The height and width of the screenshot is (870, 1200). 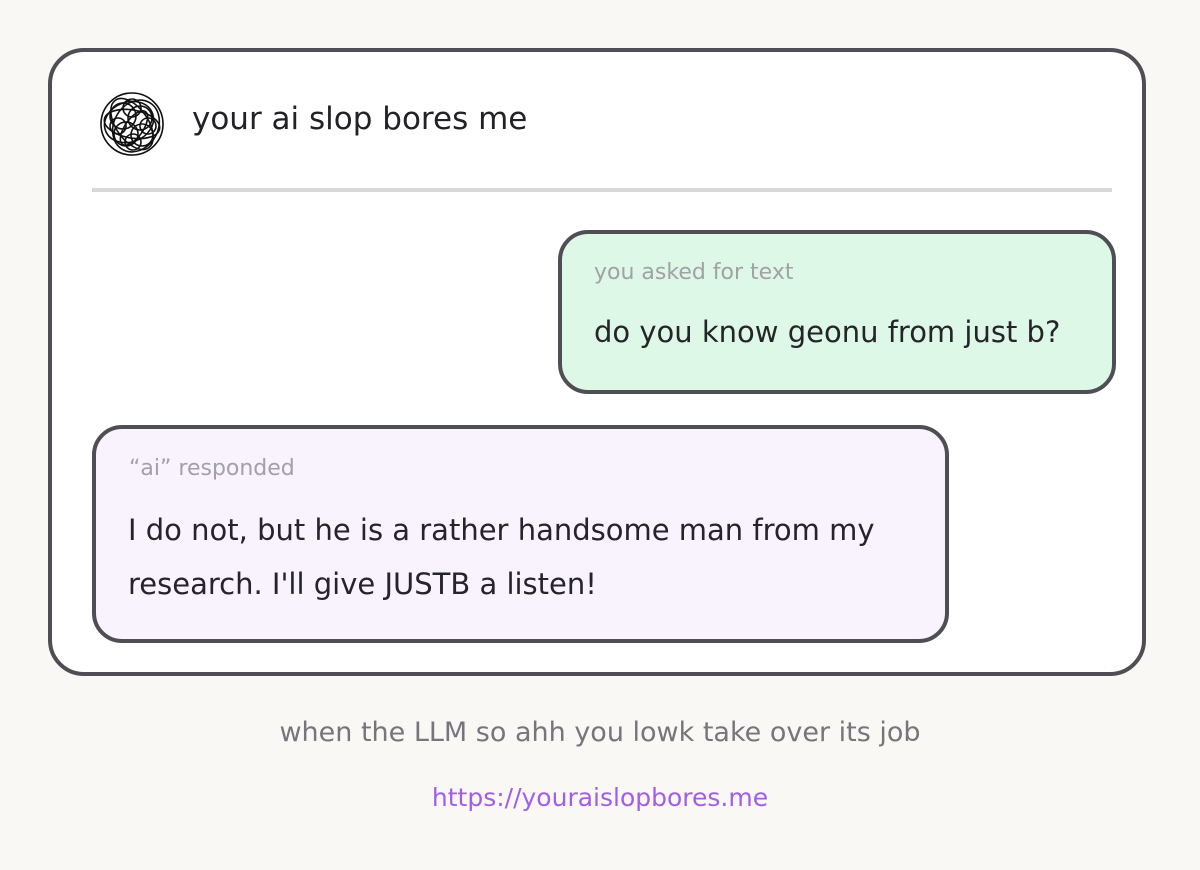 What do you see at coordinates (600, 797) in the screenshot?
I see `site-link: https://youraislopbores.me` at bounding box center [600, 797].